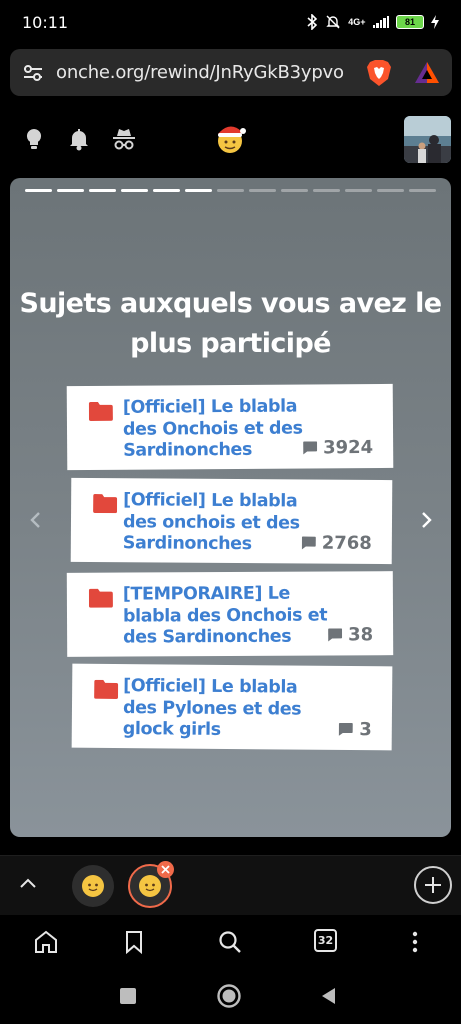  What do you see at coordinates (45, 22) in the screenshot?
I see `status-time: 10:11` at bounding box center [45, 22].